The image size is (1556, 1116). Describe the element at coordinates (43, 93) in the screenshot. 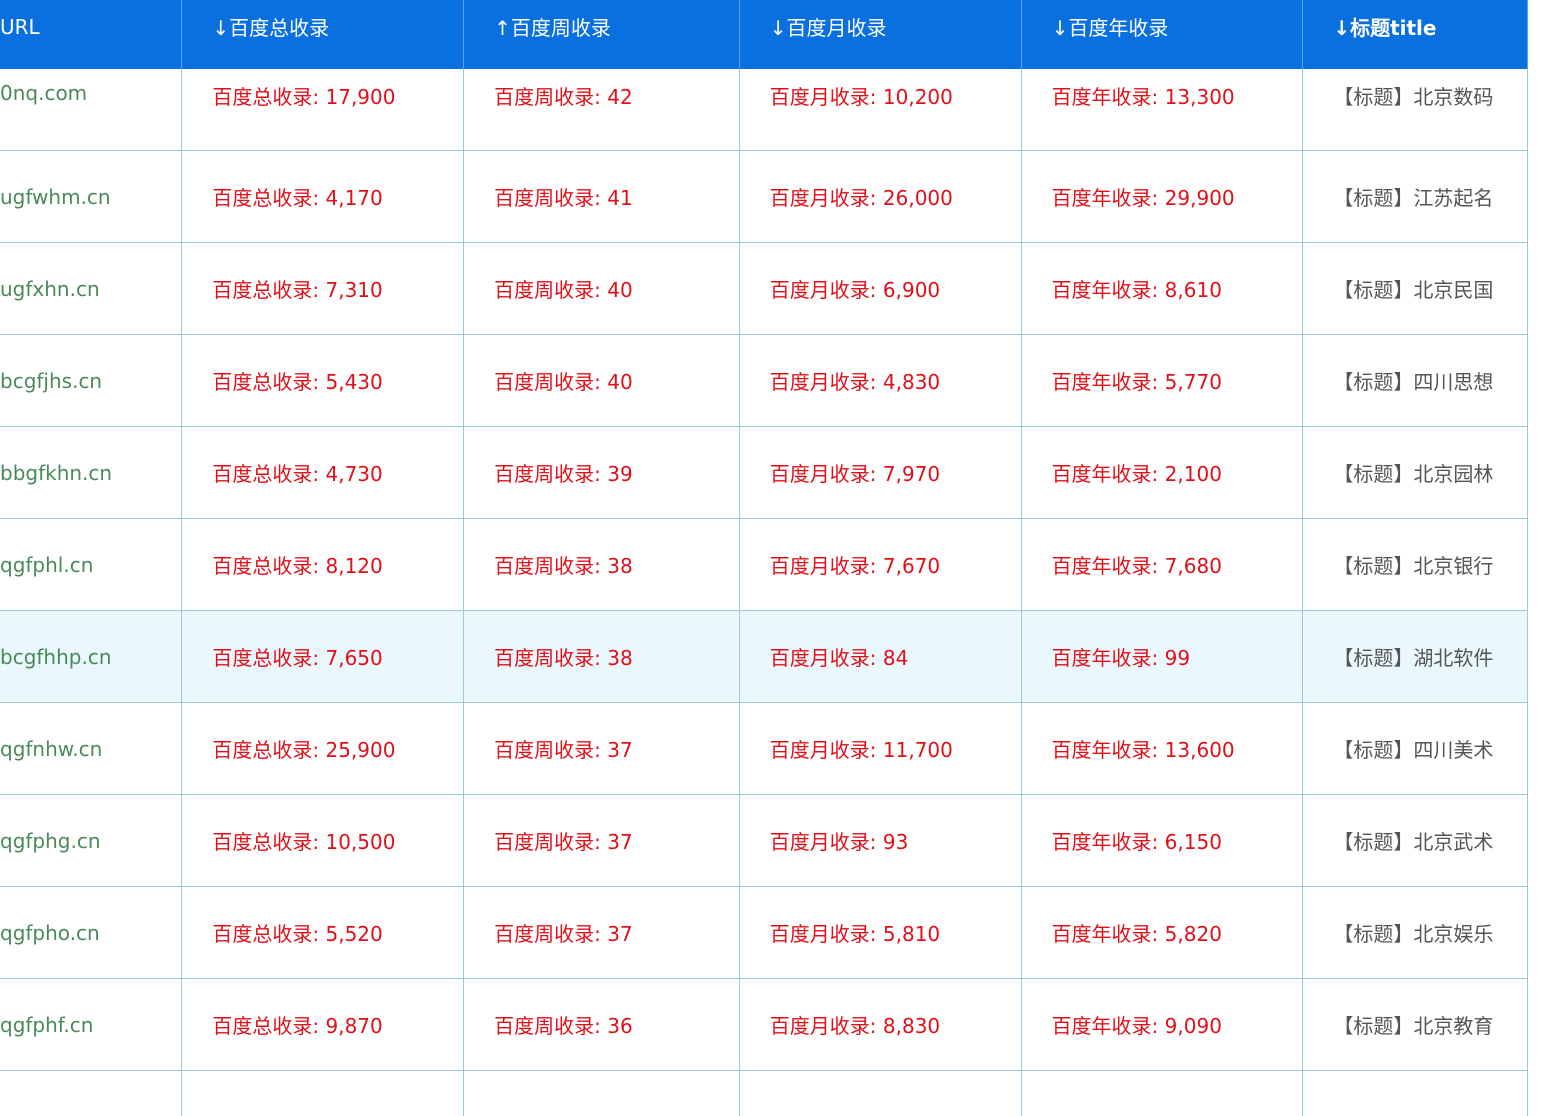

I see `url-link: 0nq.com` at that location.